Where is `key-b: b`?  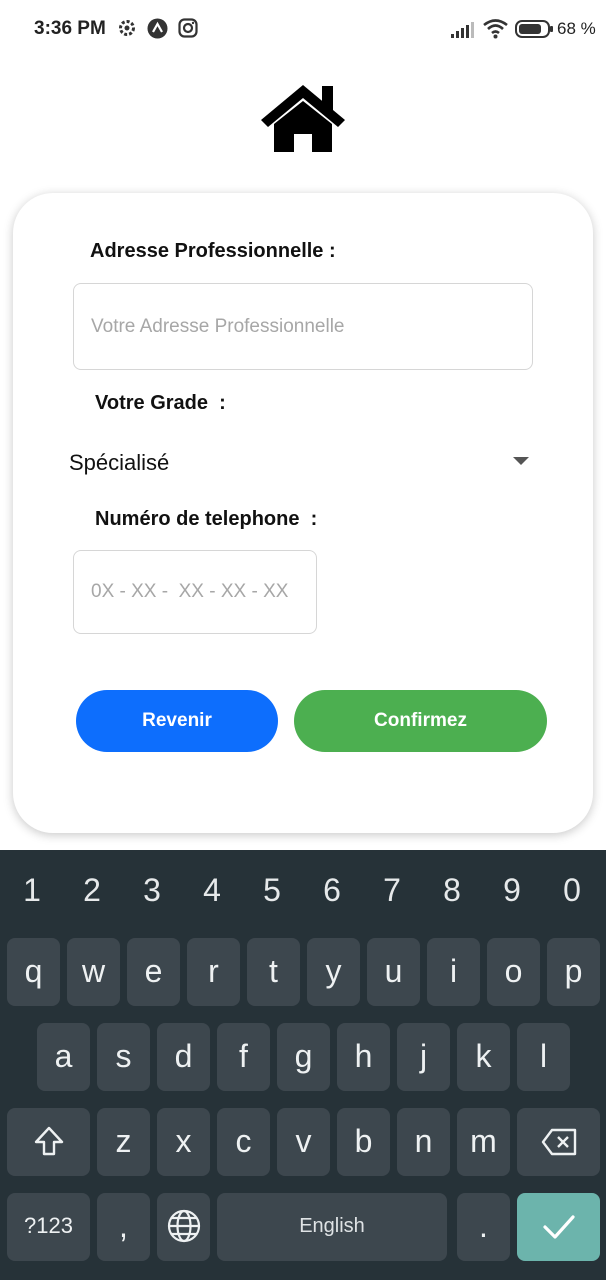
key-b: b is located at coordinates (363, 1142).